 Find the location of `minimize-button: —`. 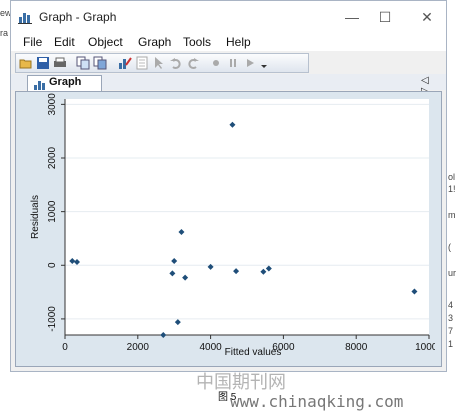

minimize-button: — is located at coordinates (352, 17).